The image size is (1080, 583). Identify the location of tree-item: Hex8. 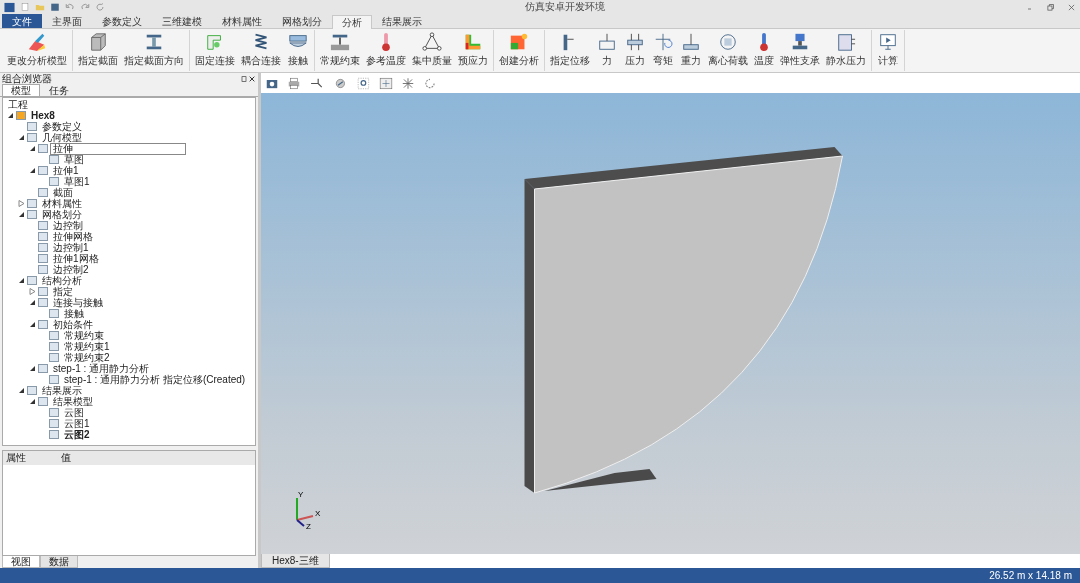
(43, 115).